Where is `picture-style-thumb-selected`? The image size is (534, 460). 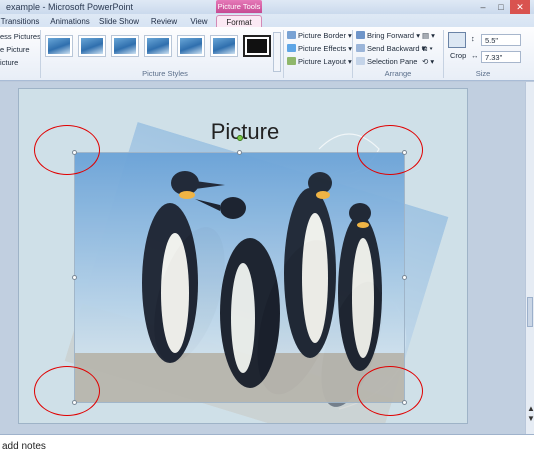 picture-style-thumb-selected is located at coordinates (257, 46).